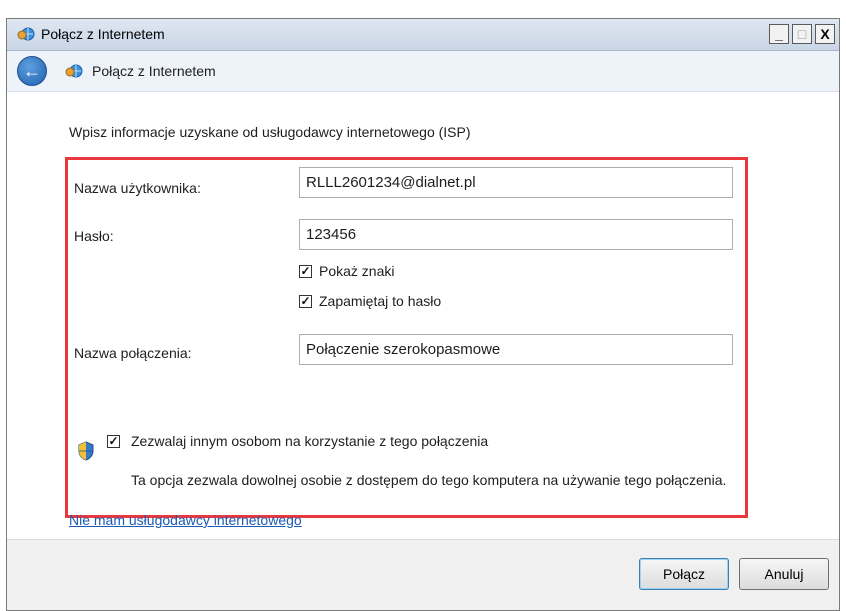  Describe the element at coordinates (516, 349) in the screenshot. I see `connection-name-field: Połączenie szerokopasmowe` at that location.